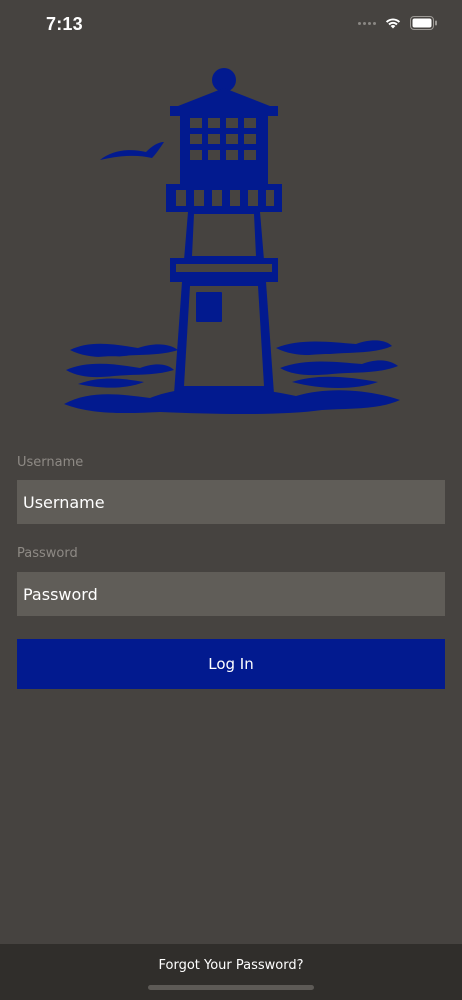 This screenshot has width=462, height=1000. I want to click on password-label: Password, so click(47, 553).